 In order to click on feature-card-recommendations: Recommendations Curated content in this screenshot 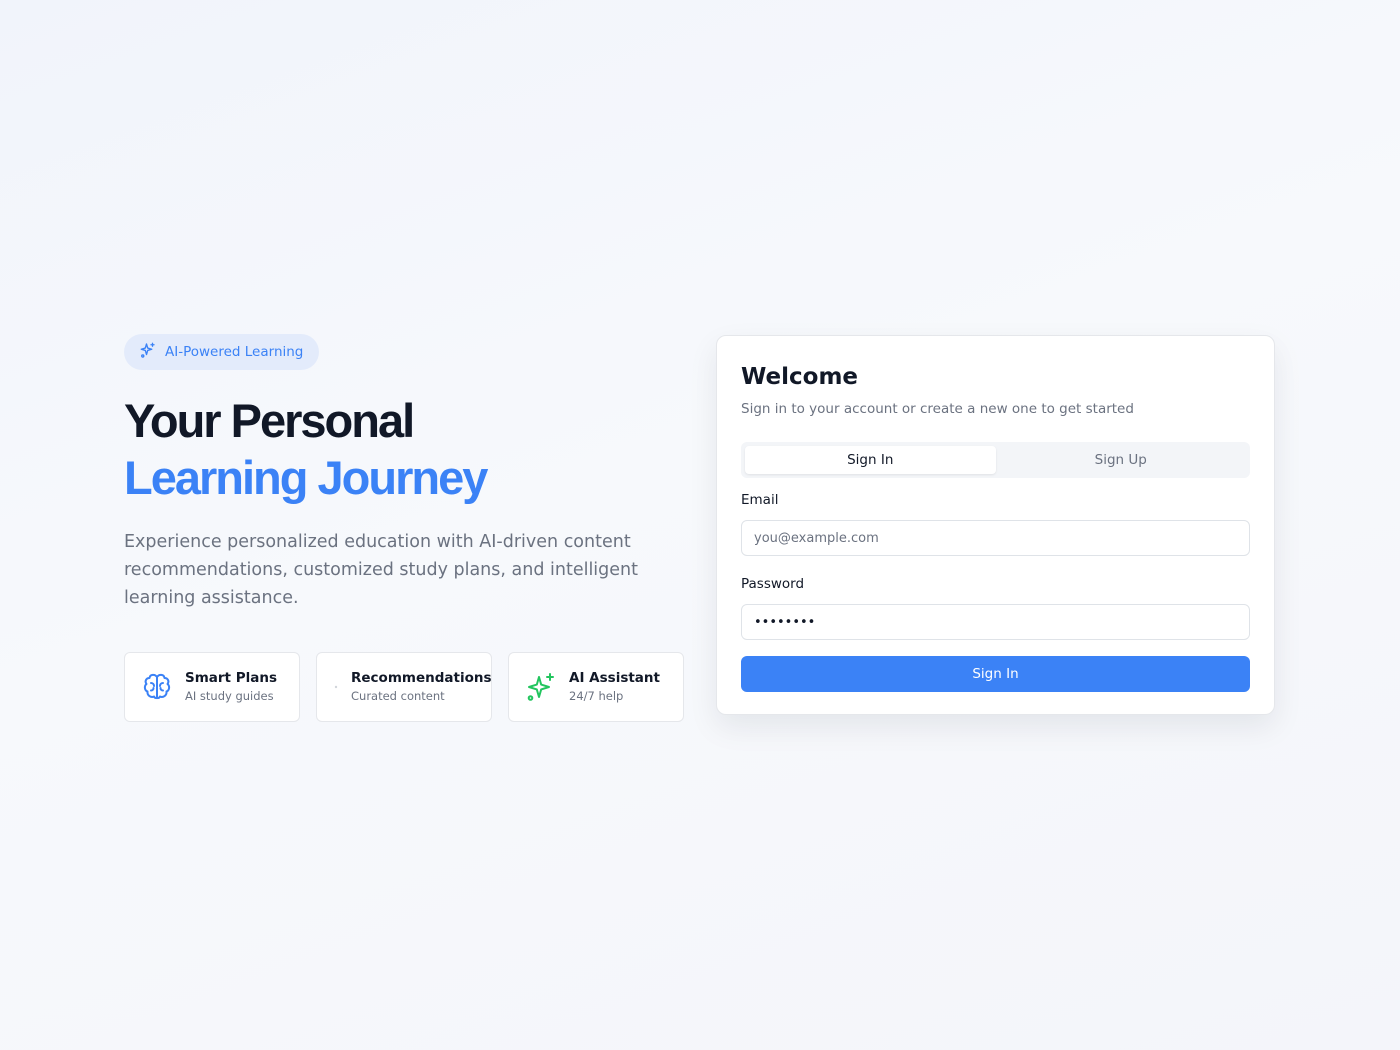, I will do `click(404, 687)`.